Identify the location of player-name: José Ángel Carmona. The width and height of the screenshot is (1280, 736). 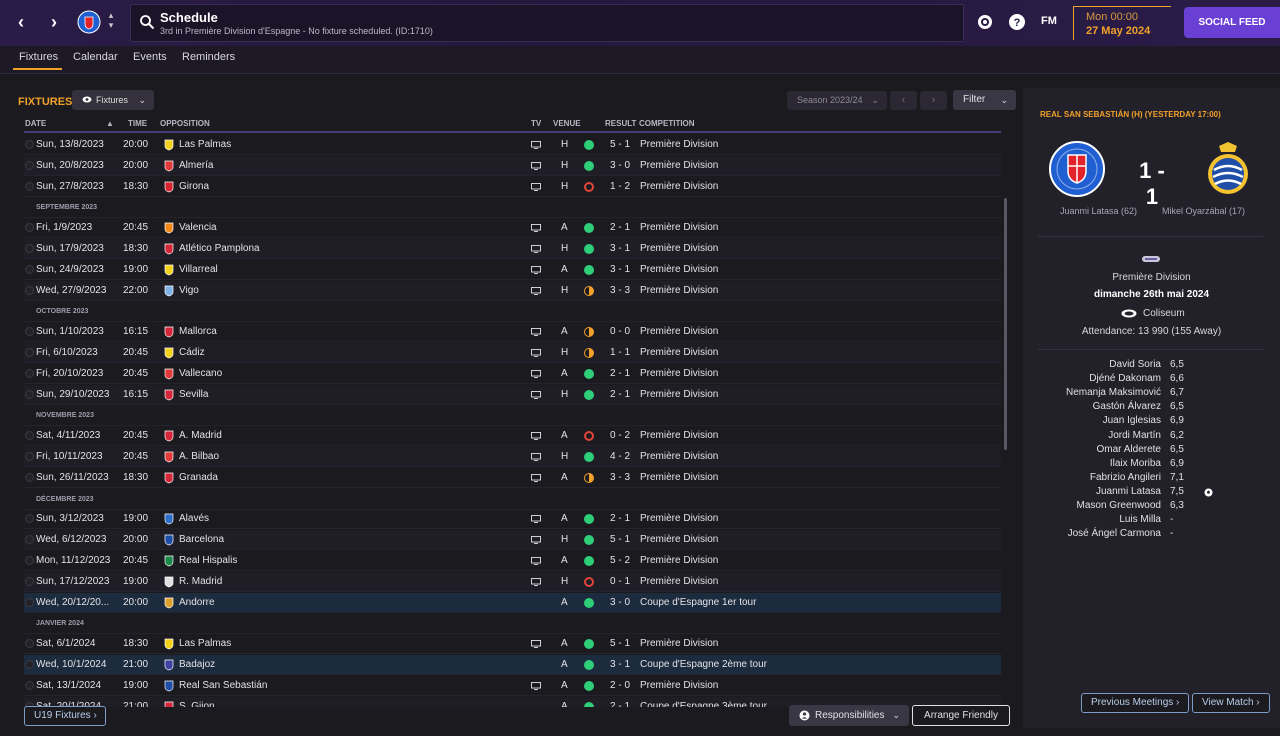
(1092, 533).